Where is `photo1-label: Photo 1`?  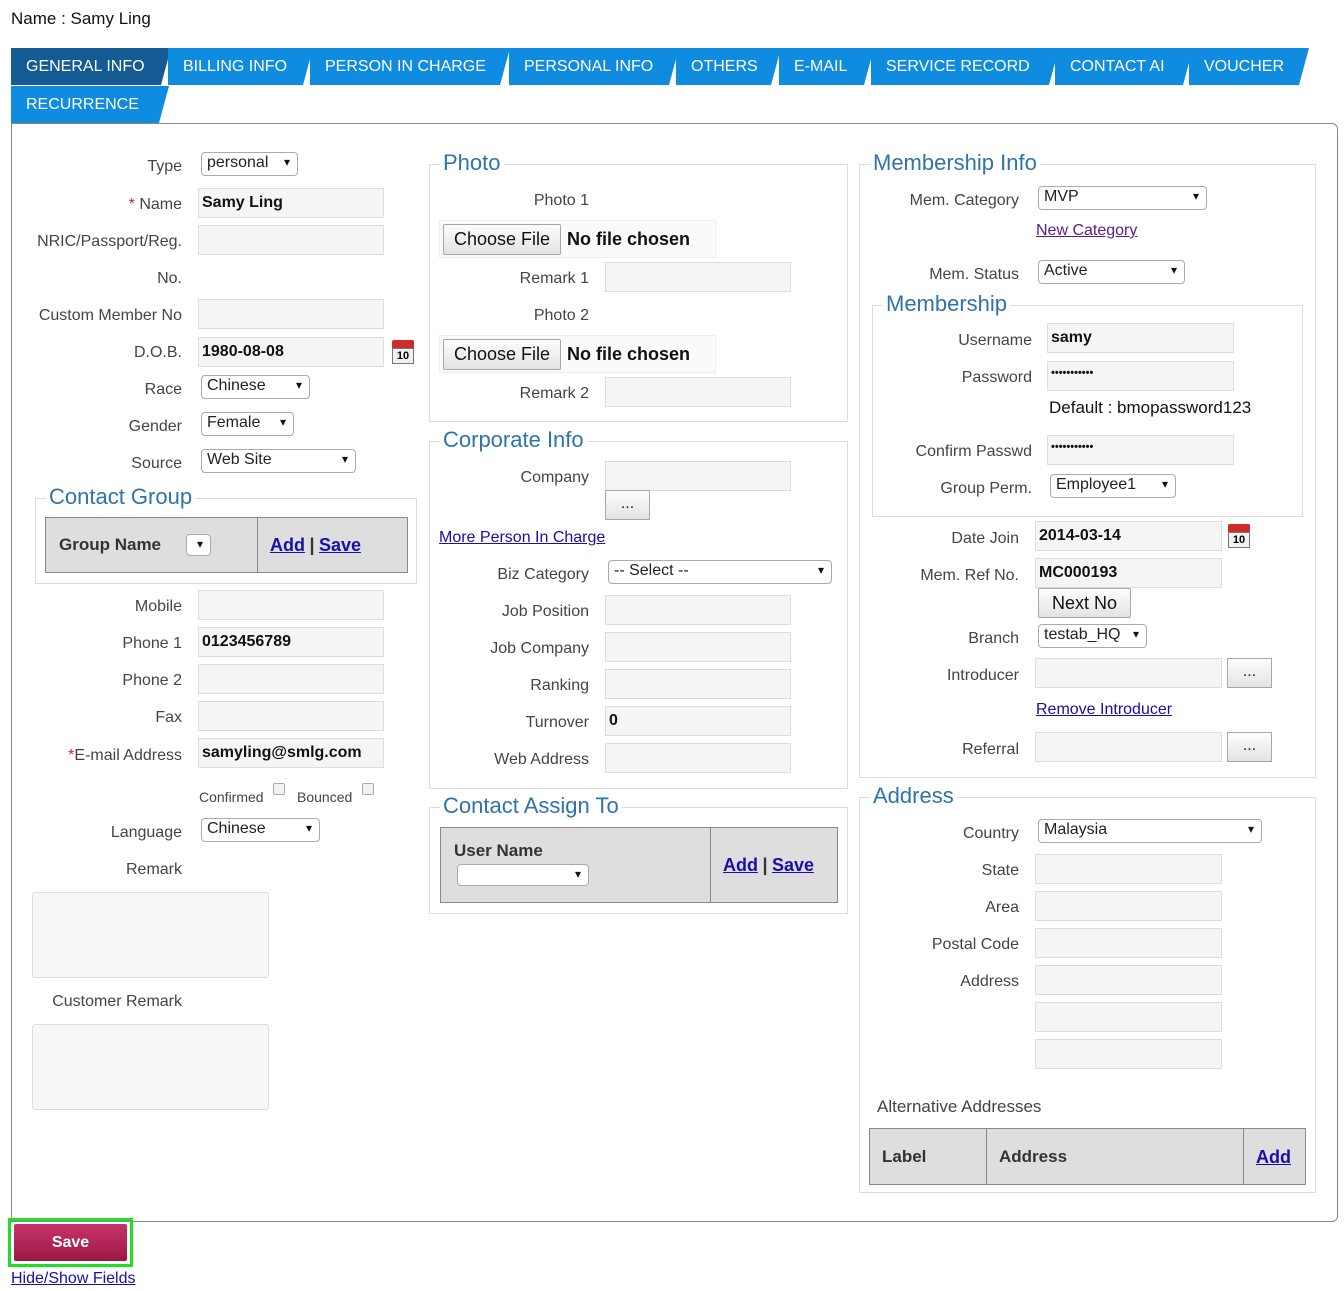 photo1-label: Photo 1 is located at coordinates (561, 200).